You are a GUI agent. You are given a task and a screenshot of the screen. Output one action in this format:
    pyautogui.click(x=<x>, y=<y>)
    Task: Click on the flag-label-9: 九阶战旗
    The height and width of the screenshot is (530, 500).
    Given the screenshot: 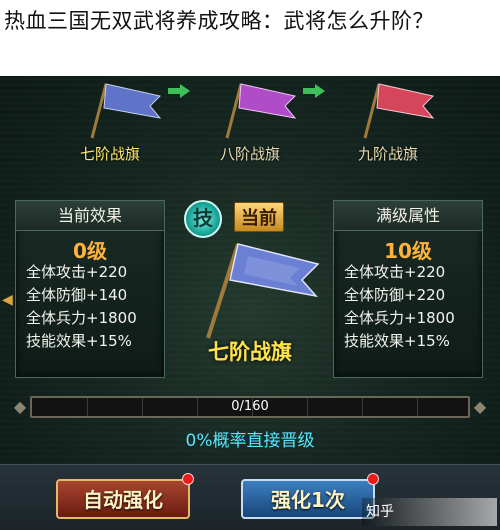 What is the action you would take?
    pyautogui.click(x=387, y=154)
    